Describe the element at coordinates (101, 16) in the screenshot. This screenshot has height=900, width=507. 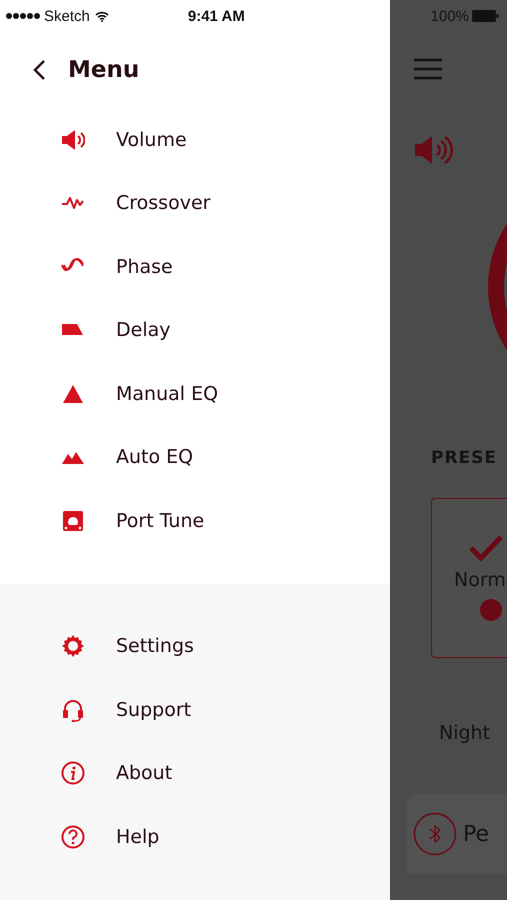
I see `wifi-icon` at that location.